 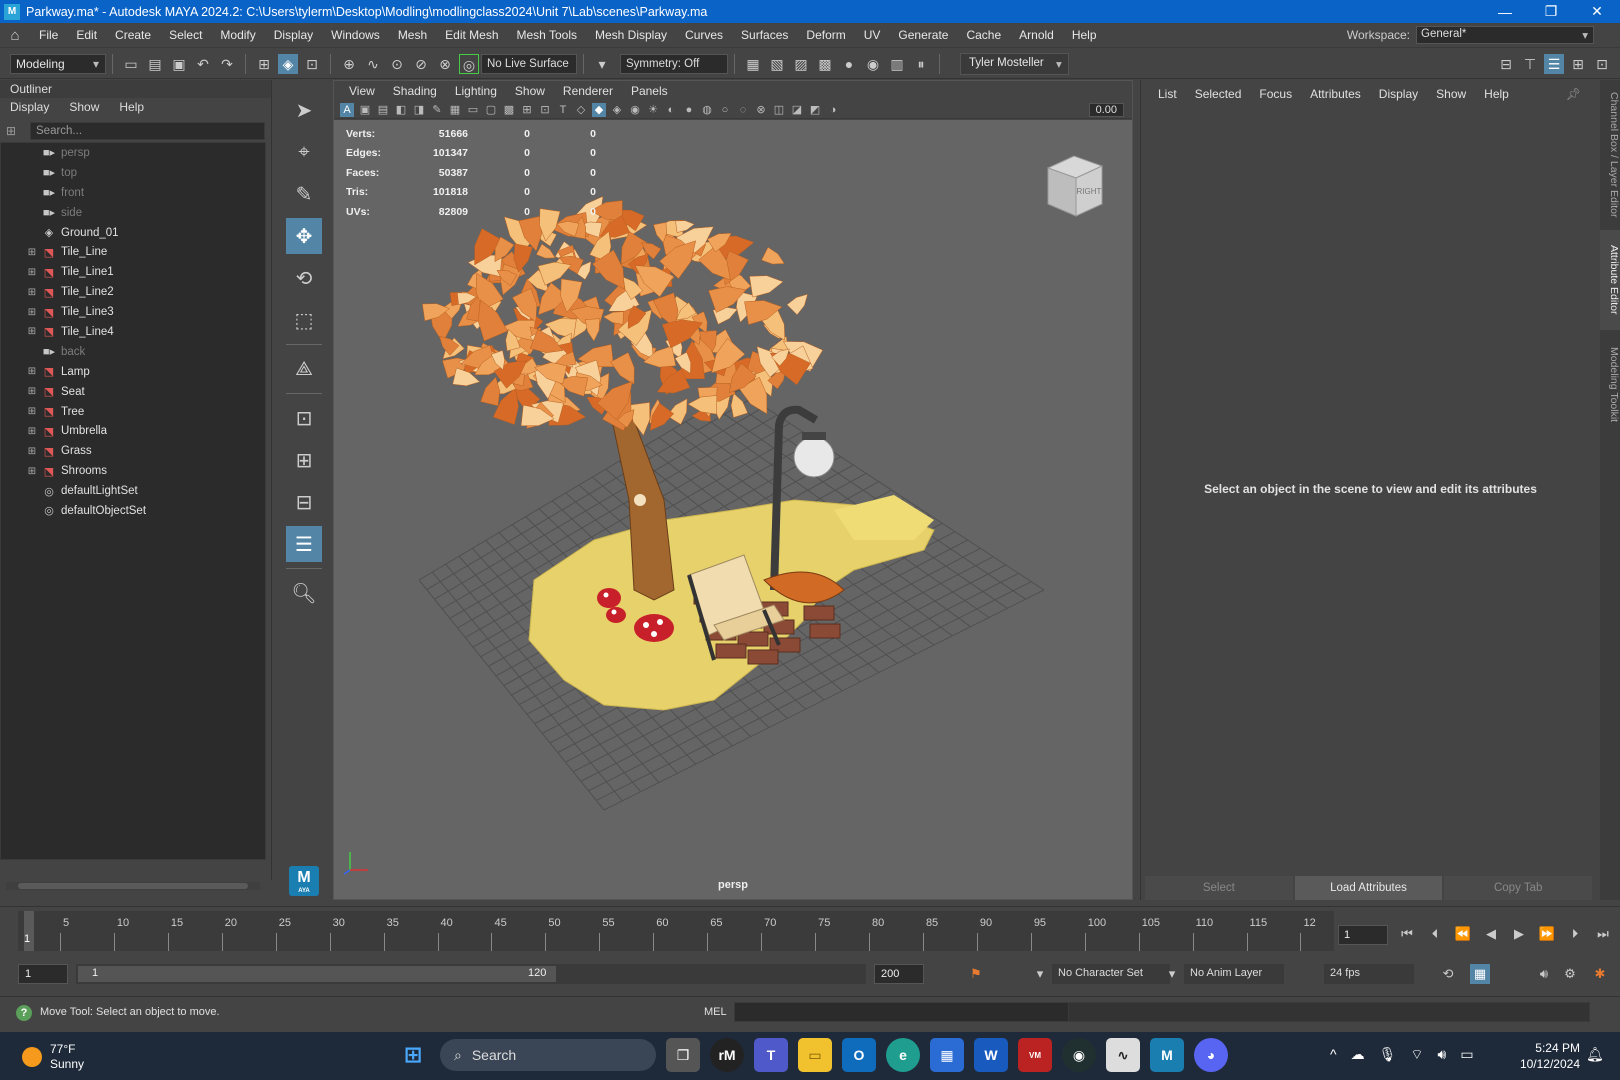 I want to click on task-view-icon: ❐, so click(x=683, y=1055).